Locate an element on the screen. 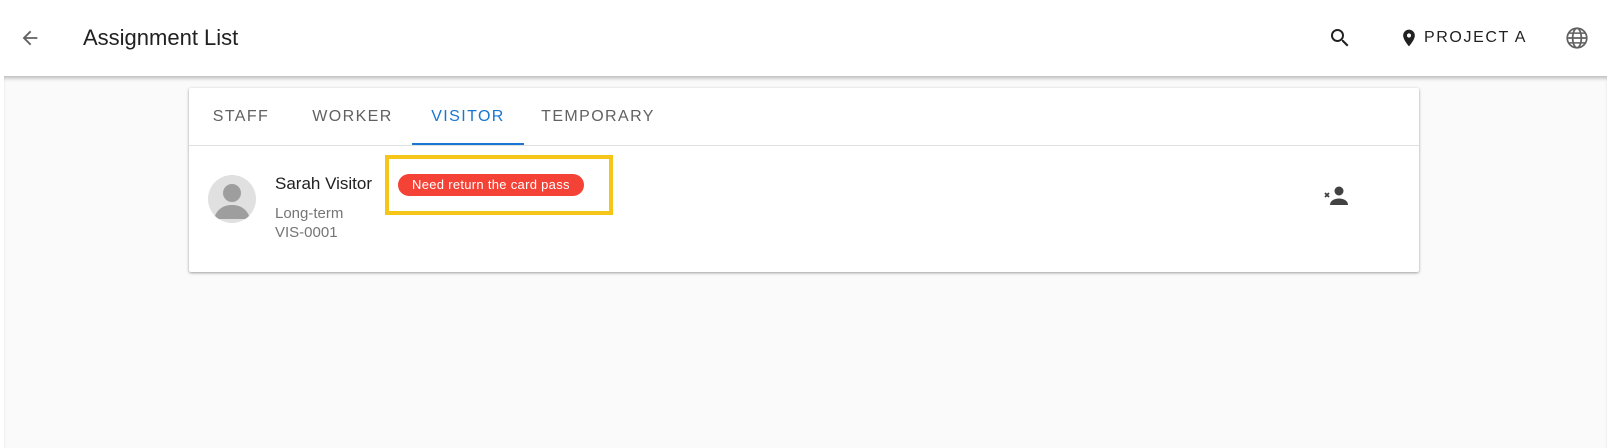 This screenshot has width=1611, height=448. arrow-back-icon is located at coordinates (30, 38).